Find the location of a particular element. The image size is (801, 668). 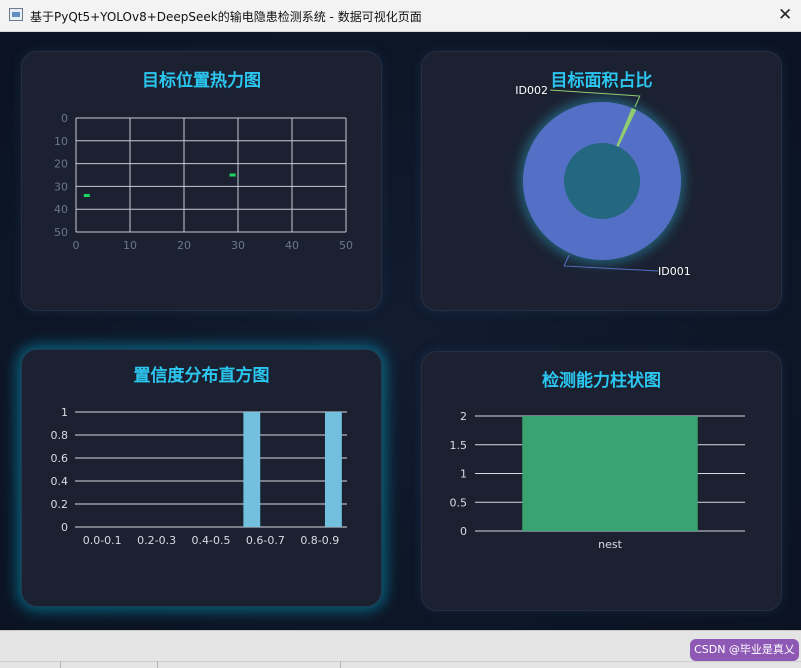

histogram-y-tick-label: 0 is located at coordinates (64, 527).